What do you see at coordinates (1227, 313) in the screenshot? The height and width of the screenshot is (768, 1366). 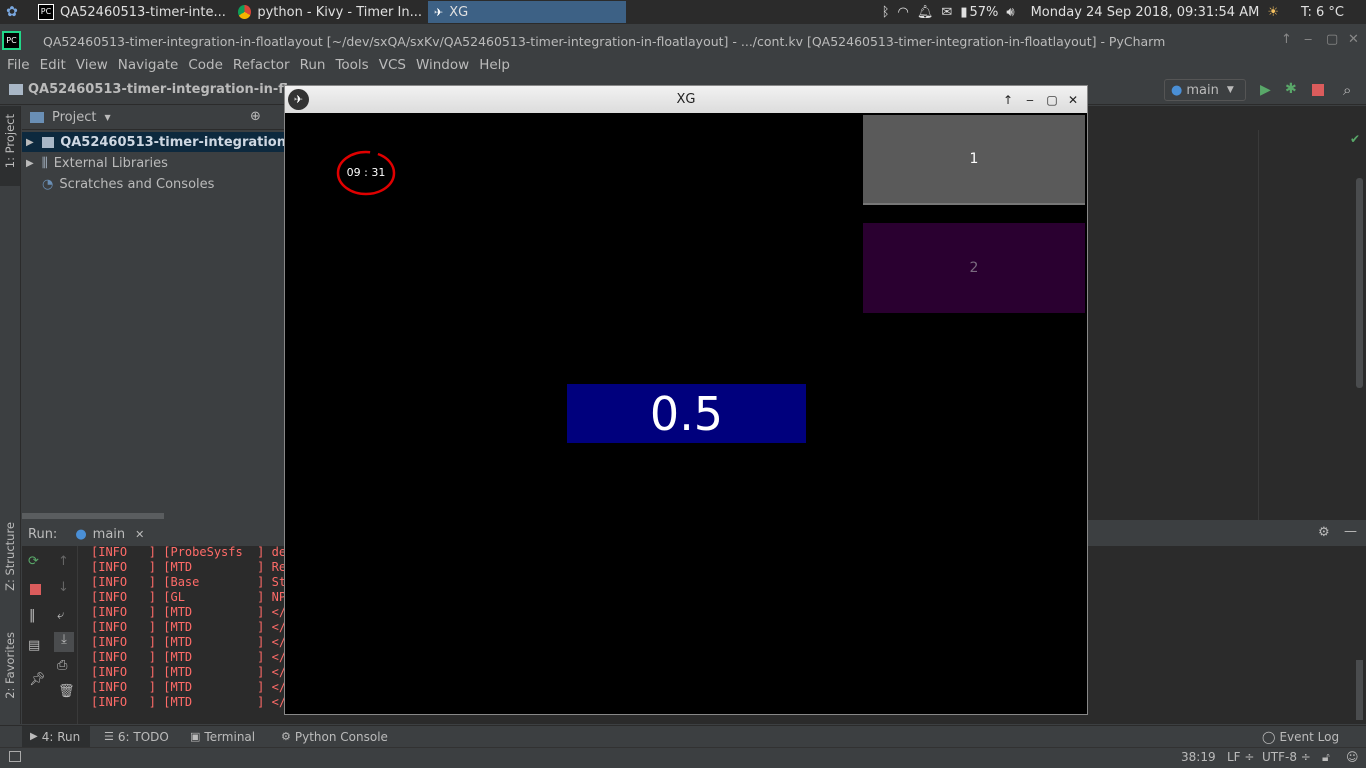 I see `editor-right-area: ✔` at bounding box center [1227, 313].